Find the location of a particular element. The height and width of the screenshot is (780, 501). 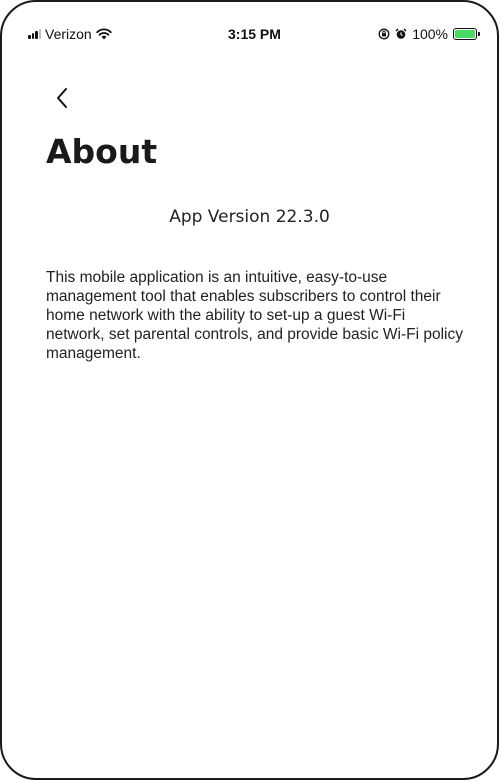

screen-rotation-lock-icon is located at coordinates (384, 34).